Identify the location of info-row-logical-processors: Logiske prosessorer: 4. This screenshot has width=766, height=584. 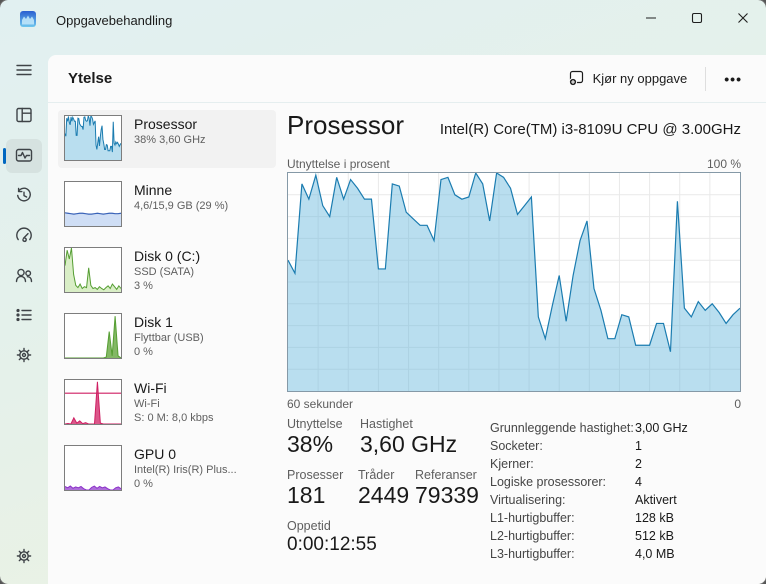
(615, 482).